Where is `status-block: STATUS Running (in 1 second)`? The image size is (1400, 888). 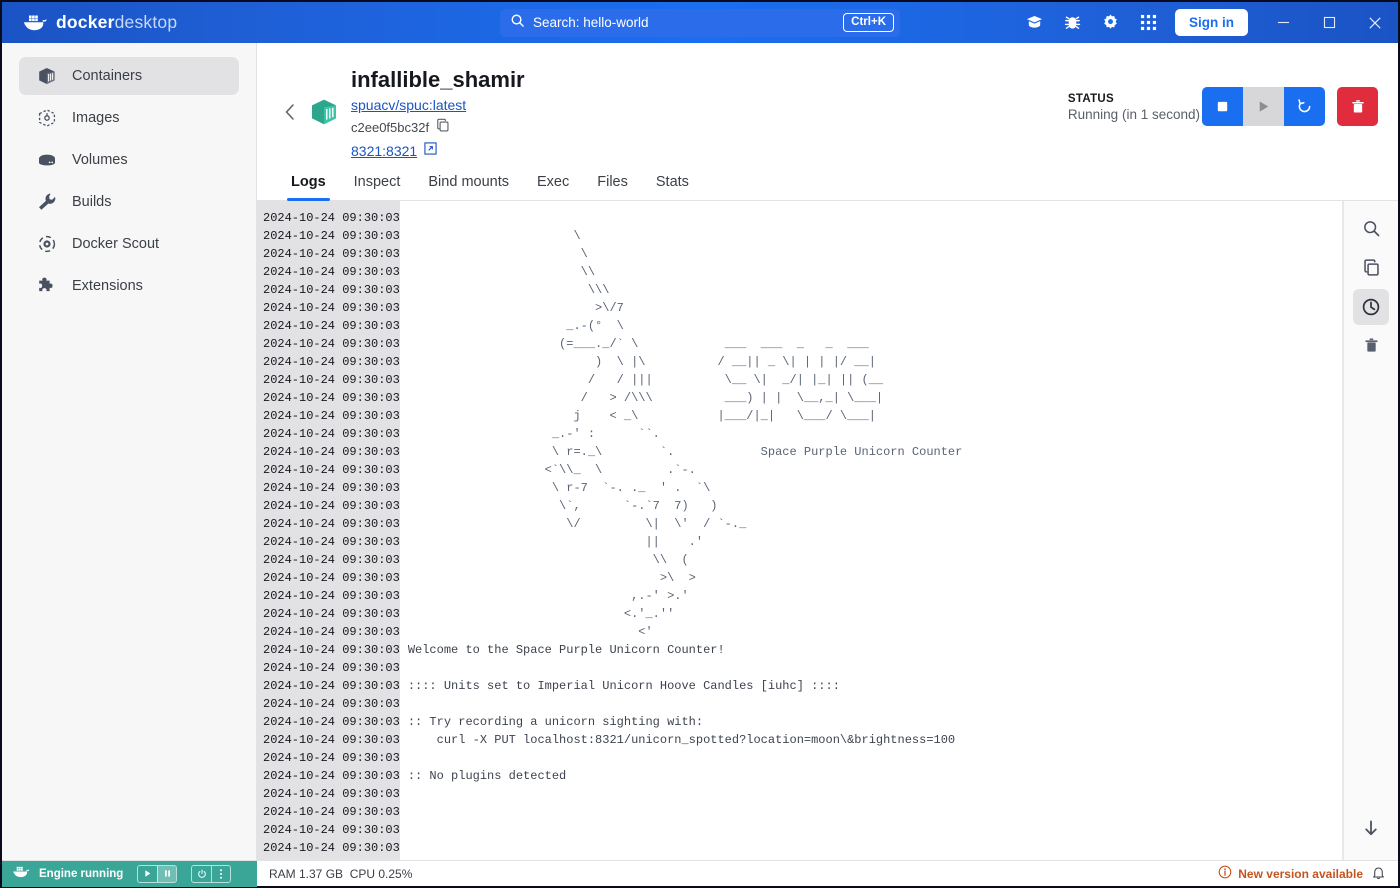 status-block: STATUS Running (in 1 second) is located at coordinates (1134, 107).